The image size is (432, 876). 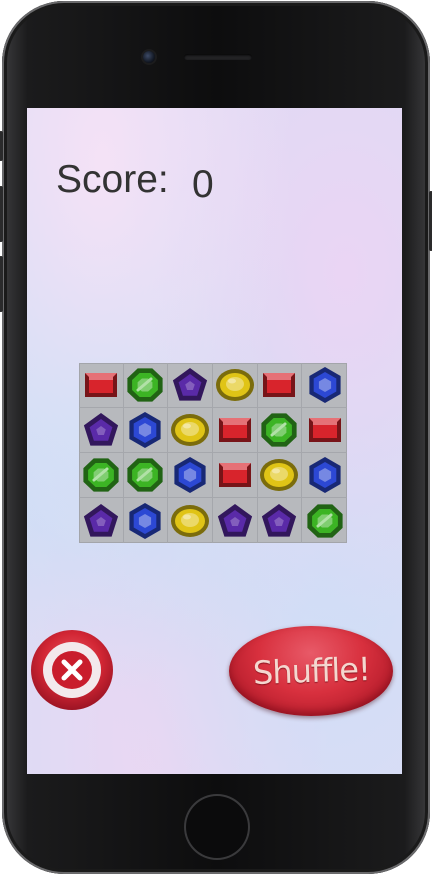 I want to click on score-value: 0, so click(x=203, y=184).